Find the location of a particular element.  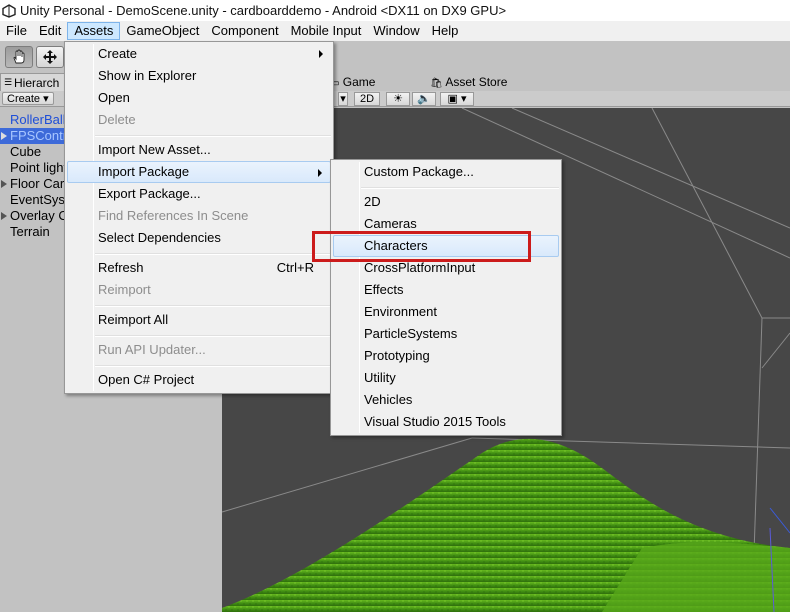

menu-item-label: Open is located at coordinates (114, 97).